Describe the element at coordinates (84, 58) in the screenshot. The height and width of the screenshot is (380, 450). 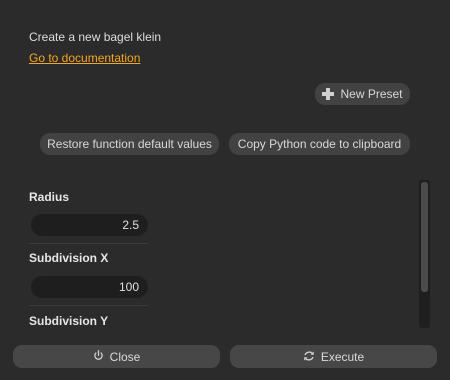
I see `documentation-link: Go to documentation` at that location.